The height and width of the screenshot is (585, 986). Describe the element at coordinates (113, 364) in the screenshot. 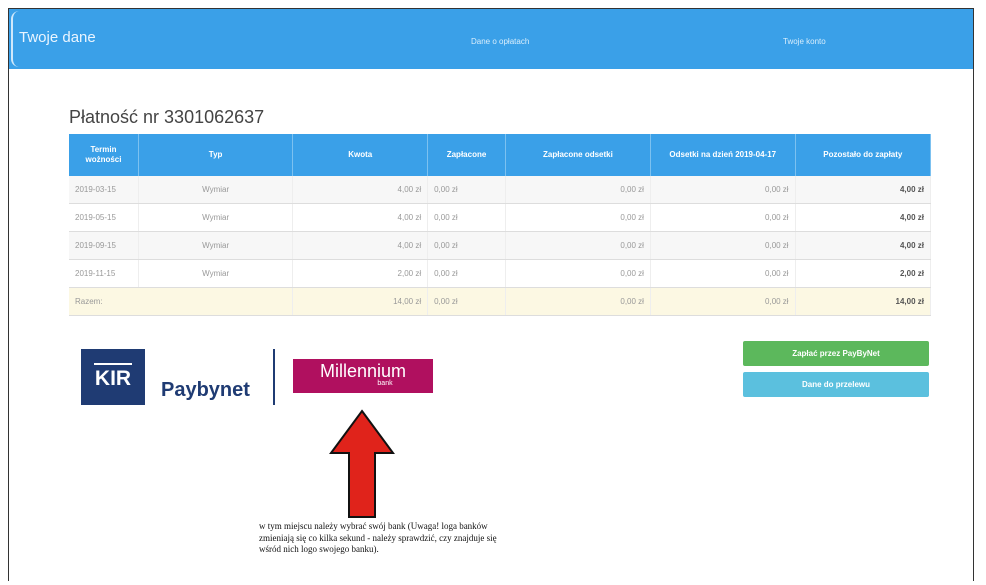

I see `kir-logo-bar` at that location.